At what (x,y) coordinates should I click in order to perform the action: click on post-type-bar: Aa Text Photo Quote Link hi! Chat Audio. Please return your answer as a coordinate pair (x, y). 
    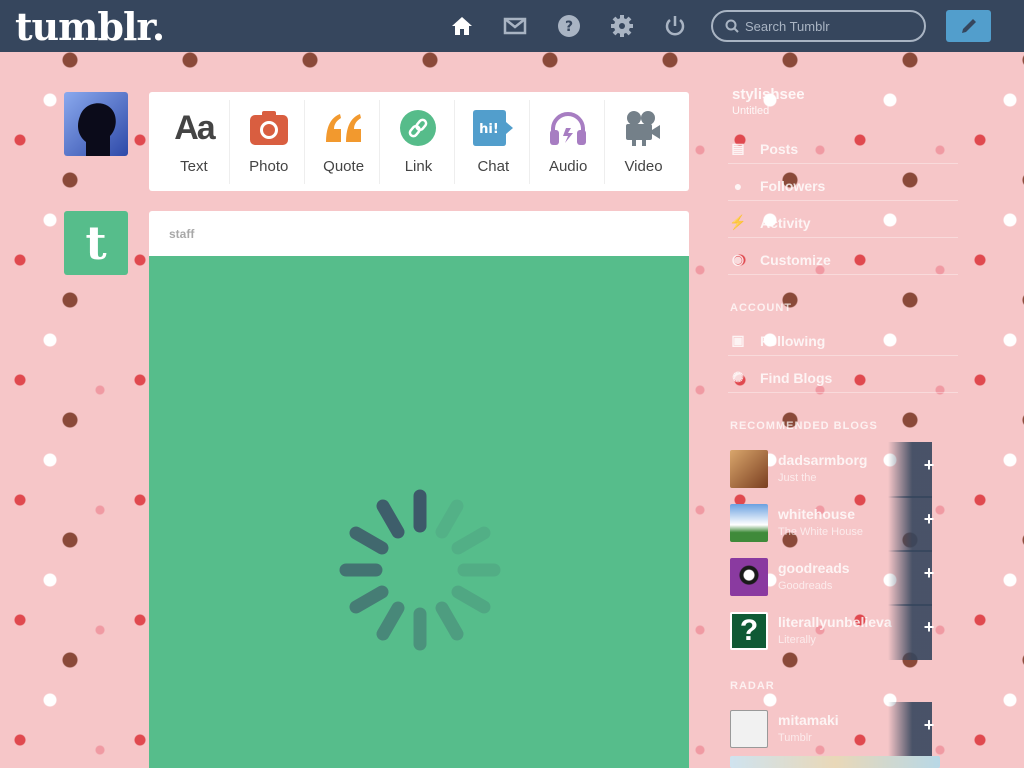
    Looking at the image, I should click on (419, 141).